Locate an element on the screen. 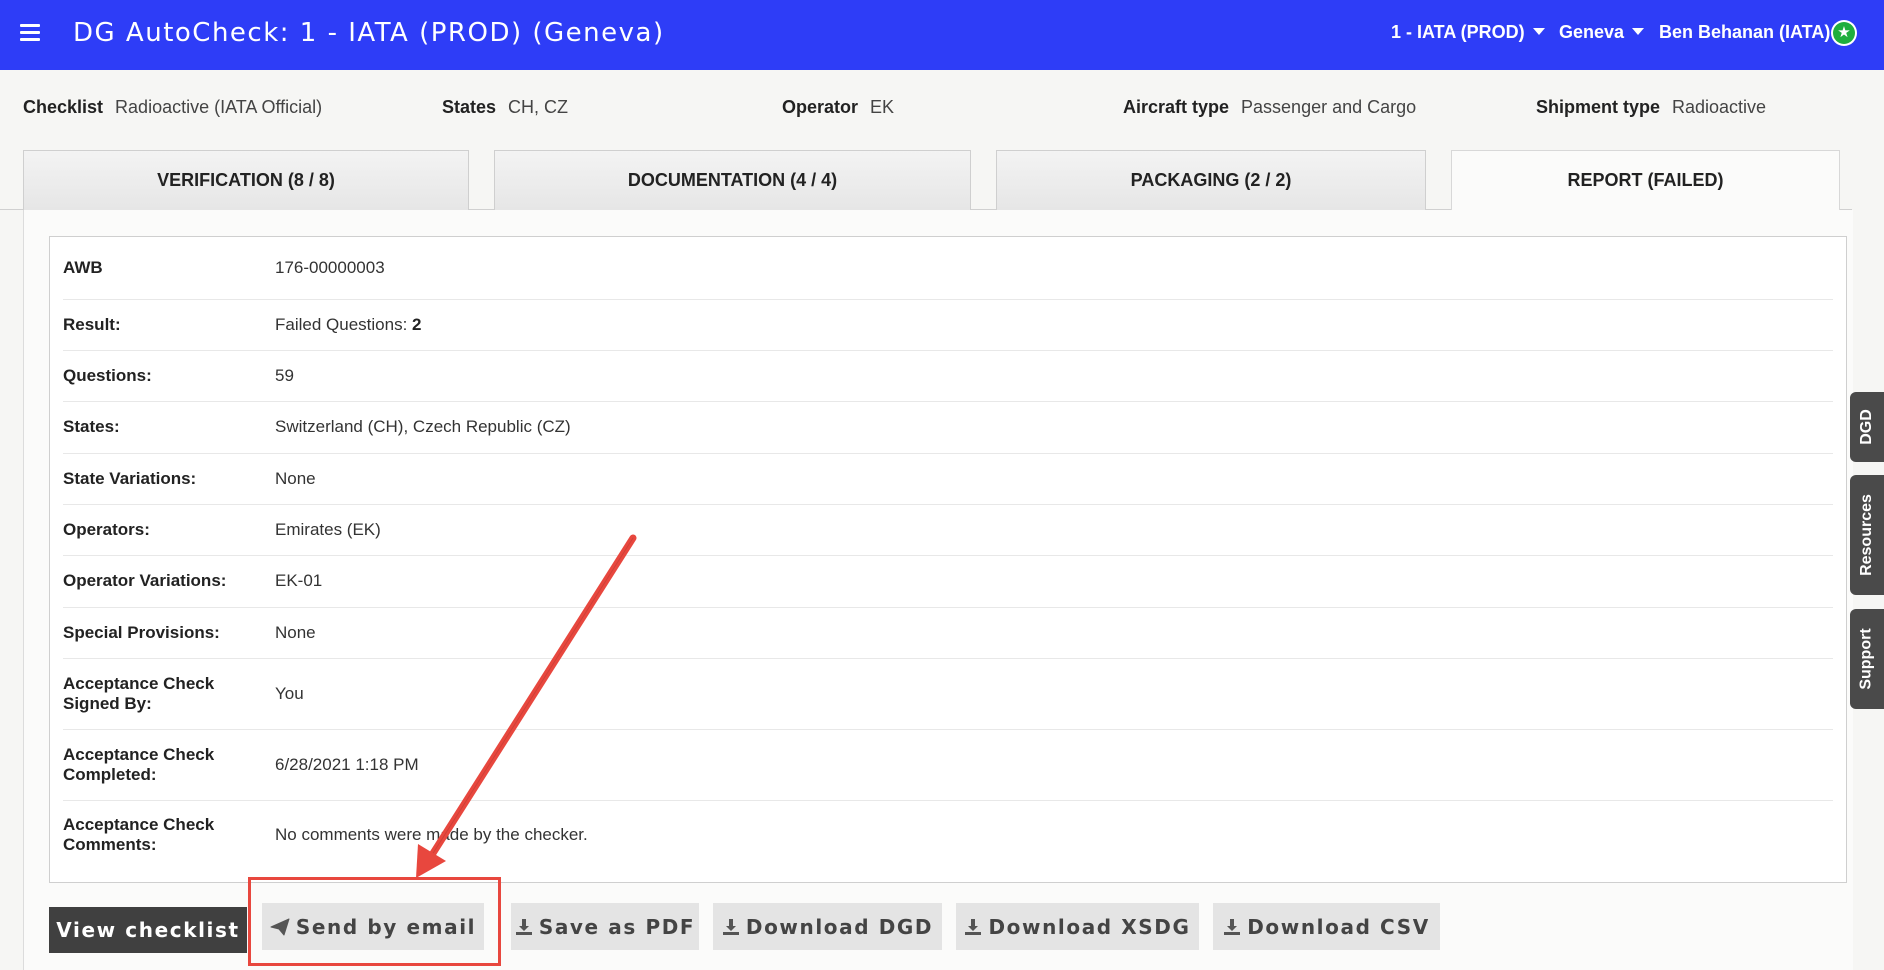  info-operator: Operator EK is located at coordinates (838, 107).